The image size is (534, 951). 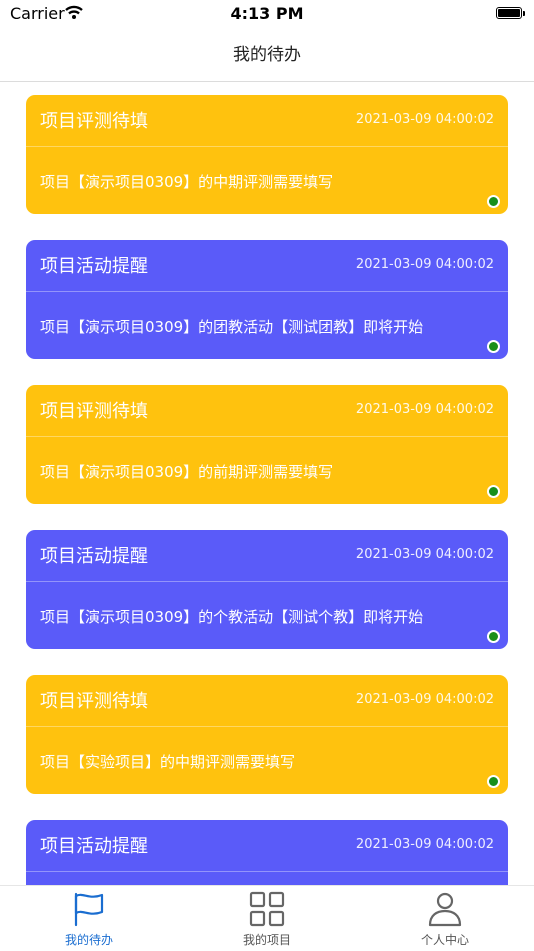 What do you see at coordinates (232, 327) in the screenshot?
I see `card-message: 项目【演示项目0309】的团教活动【测试团教】即将开始` at bounding box center [232, 327].